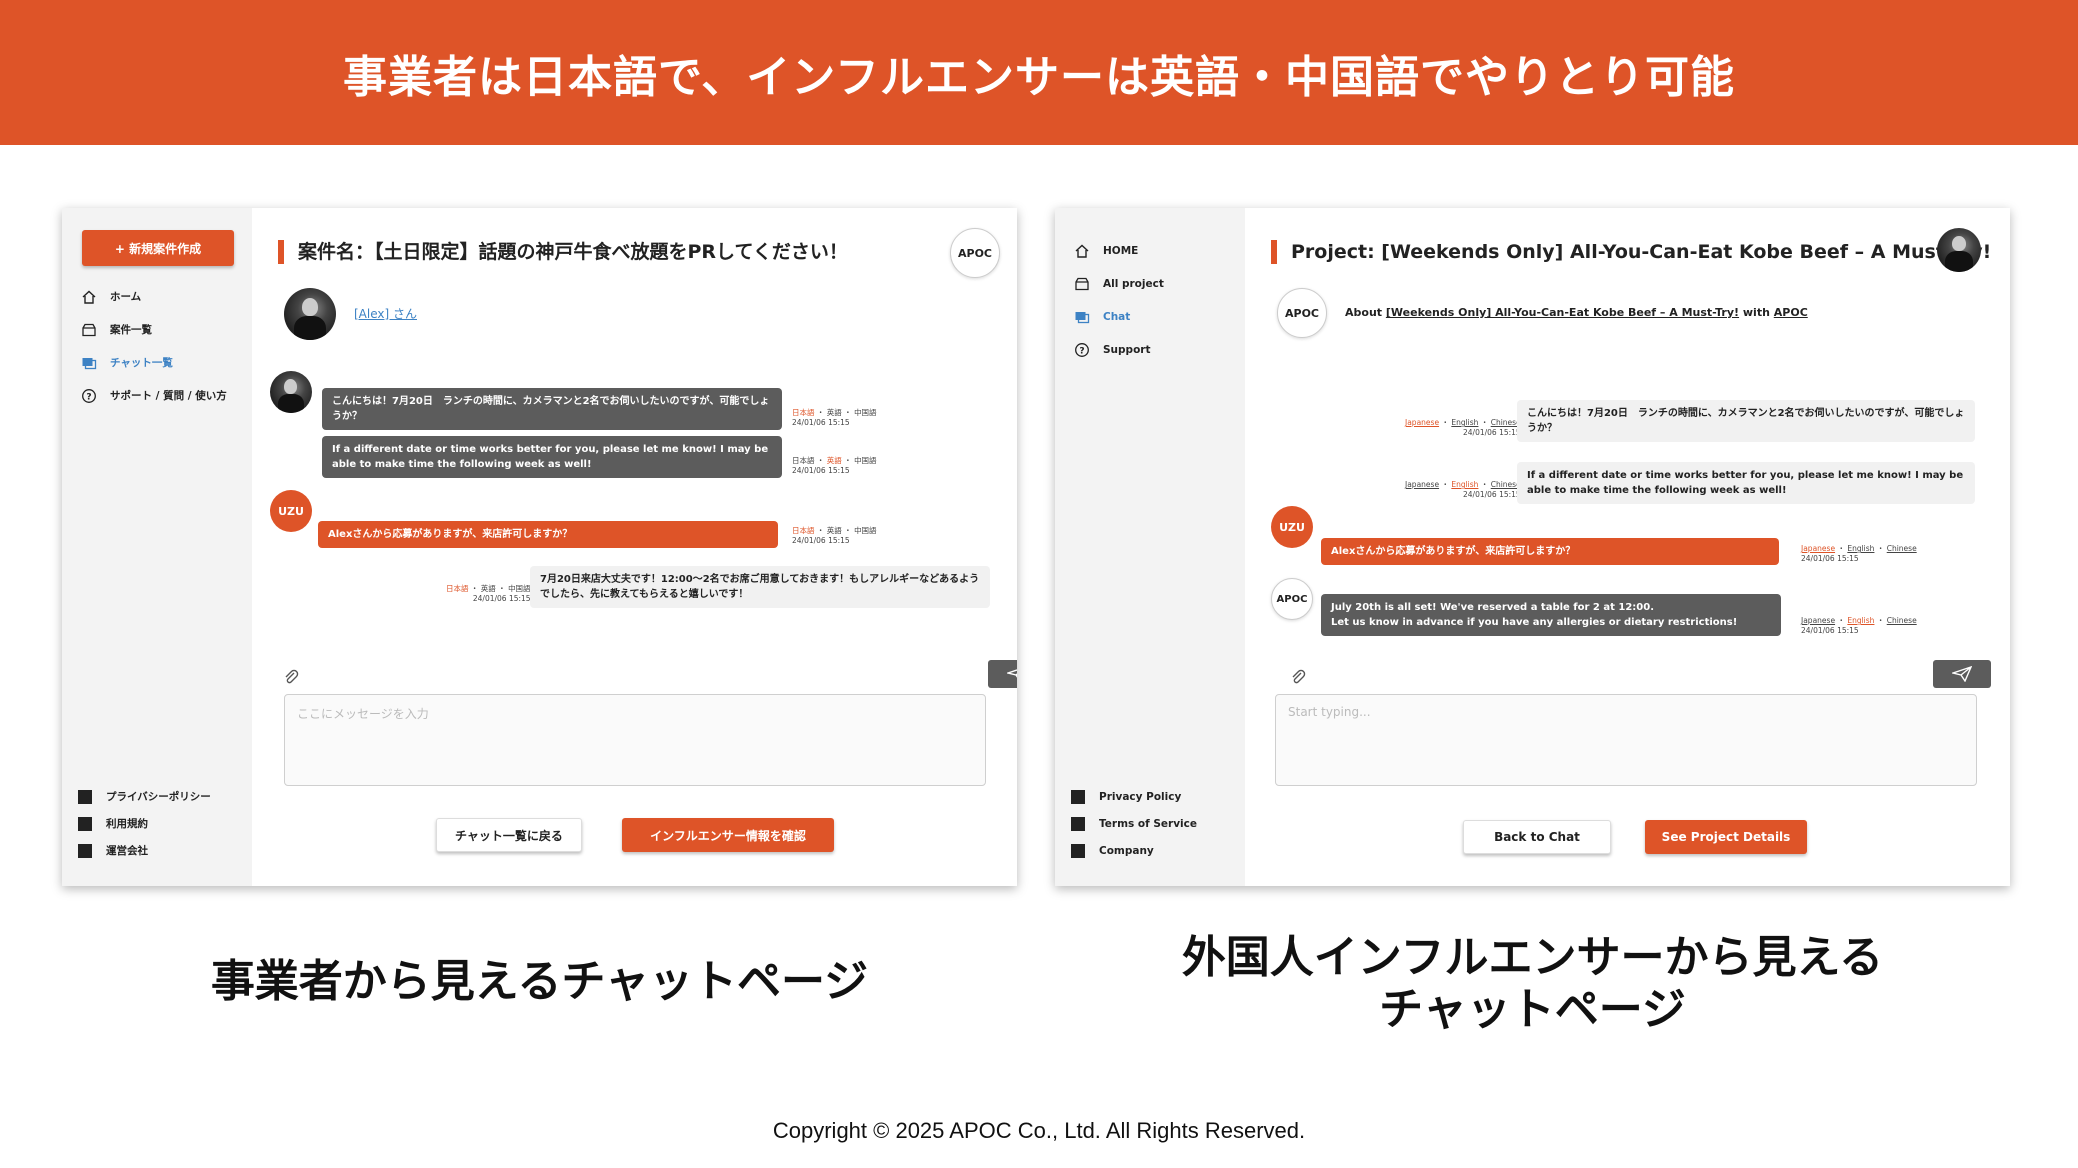 The height and width of the screenshot is (1168, 2078). I want to click on sidebar-item-support: ? Support, so click(1117, 349).